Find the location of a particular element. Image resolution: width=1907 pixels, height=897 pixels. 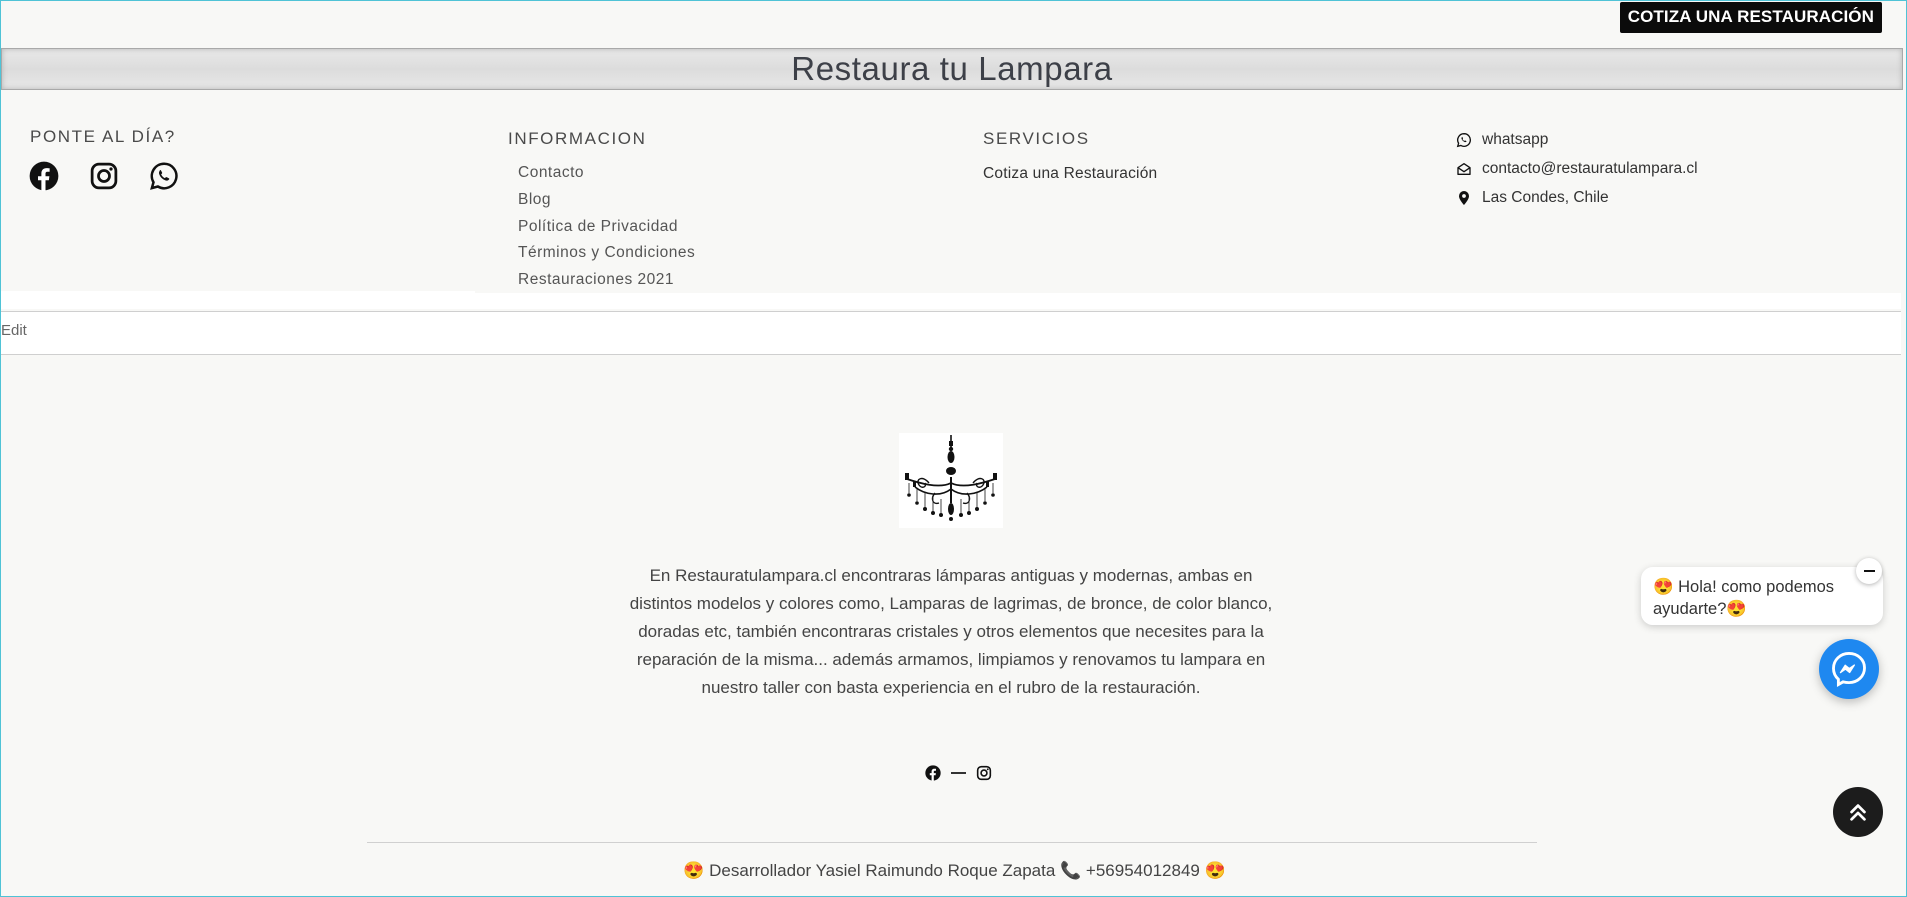

footer-divider is located at coordinates (952, 842).